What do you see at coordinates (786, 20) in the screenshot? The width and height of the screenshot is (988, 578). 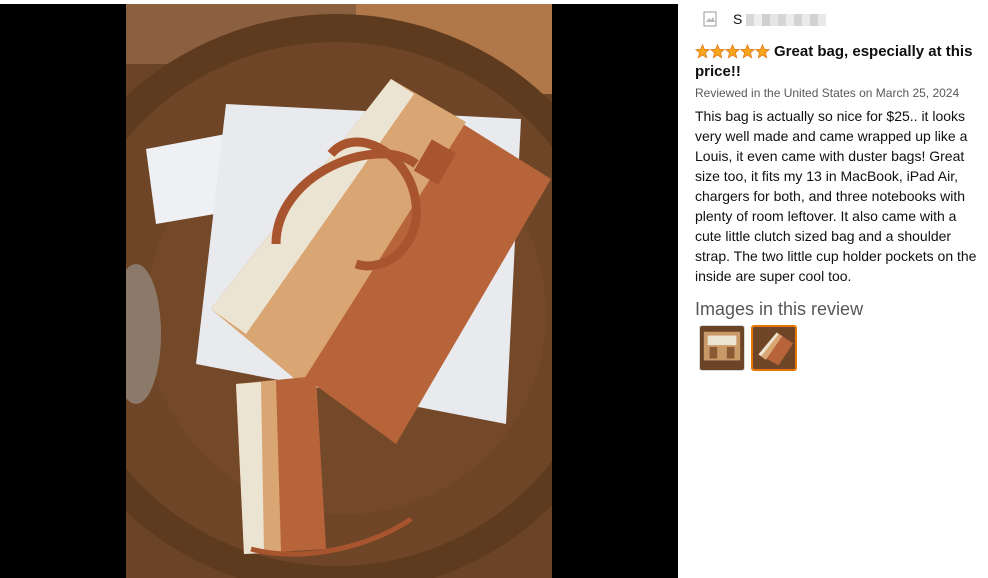 I see `reviewer-name-redacted` at bounding box center [786, 20].